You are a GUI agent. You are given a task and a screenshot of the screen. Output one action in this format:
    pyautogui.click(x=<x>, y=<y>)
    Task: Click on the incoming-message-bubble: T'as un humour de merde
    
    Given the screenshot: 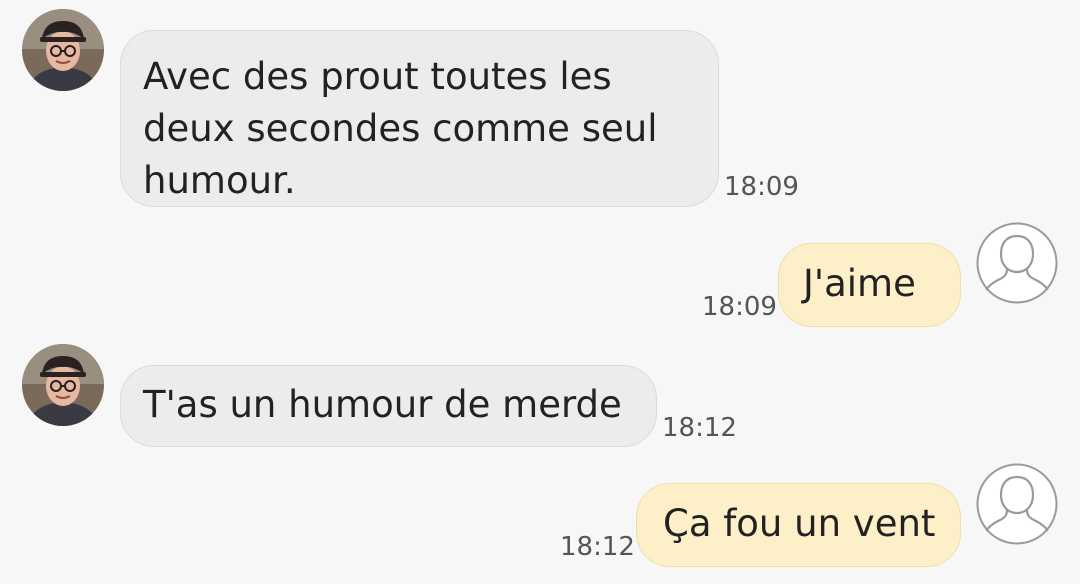 What is the action you would take?
    pyautogui.click(x=388, y=406)
    